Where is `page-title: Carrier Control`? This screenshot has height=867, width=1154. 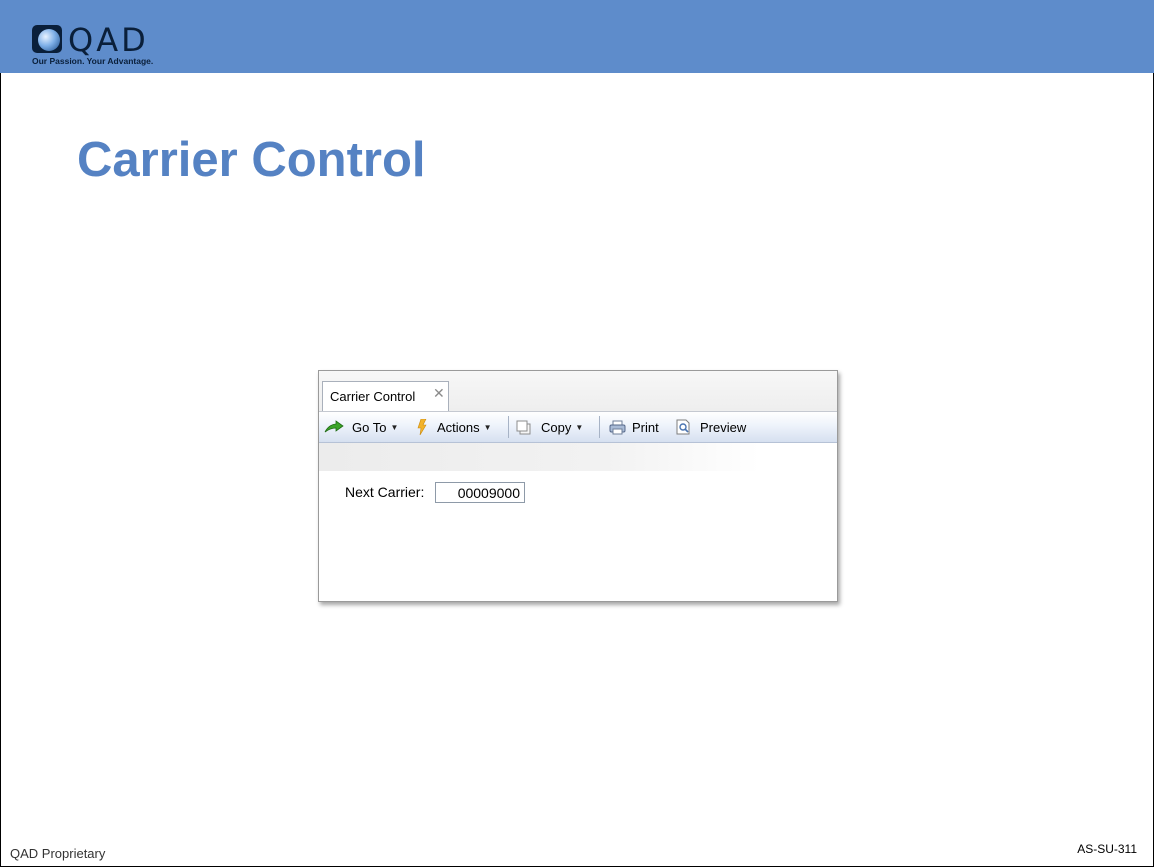 page-title: Carrier Control is located at coordinates (251, 160).